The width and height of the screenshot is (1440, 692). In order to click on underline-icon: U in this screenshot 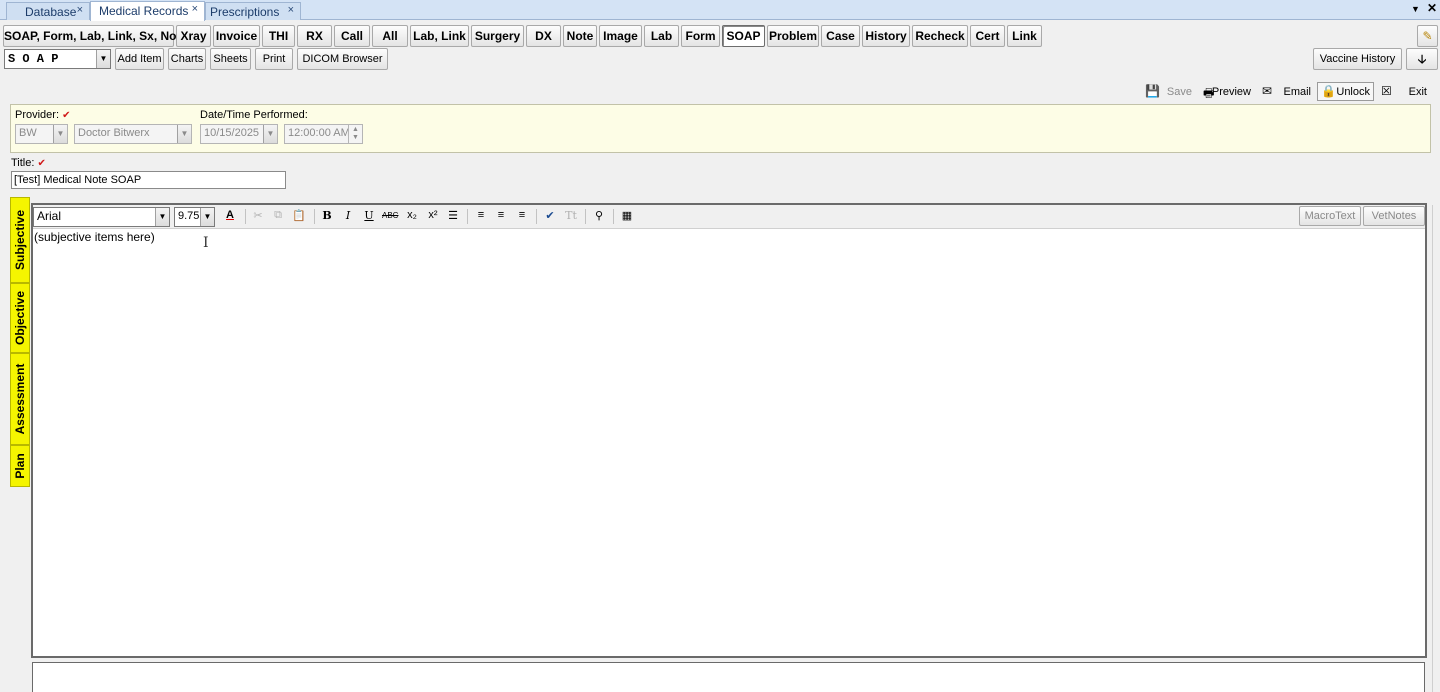, I will do `click(369, 215)`.